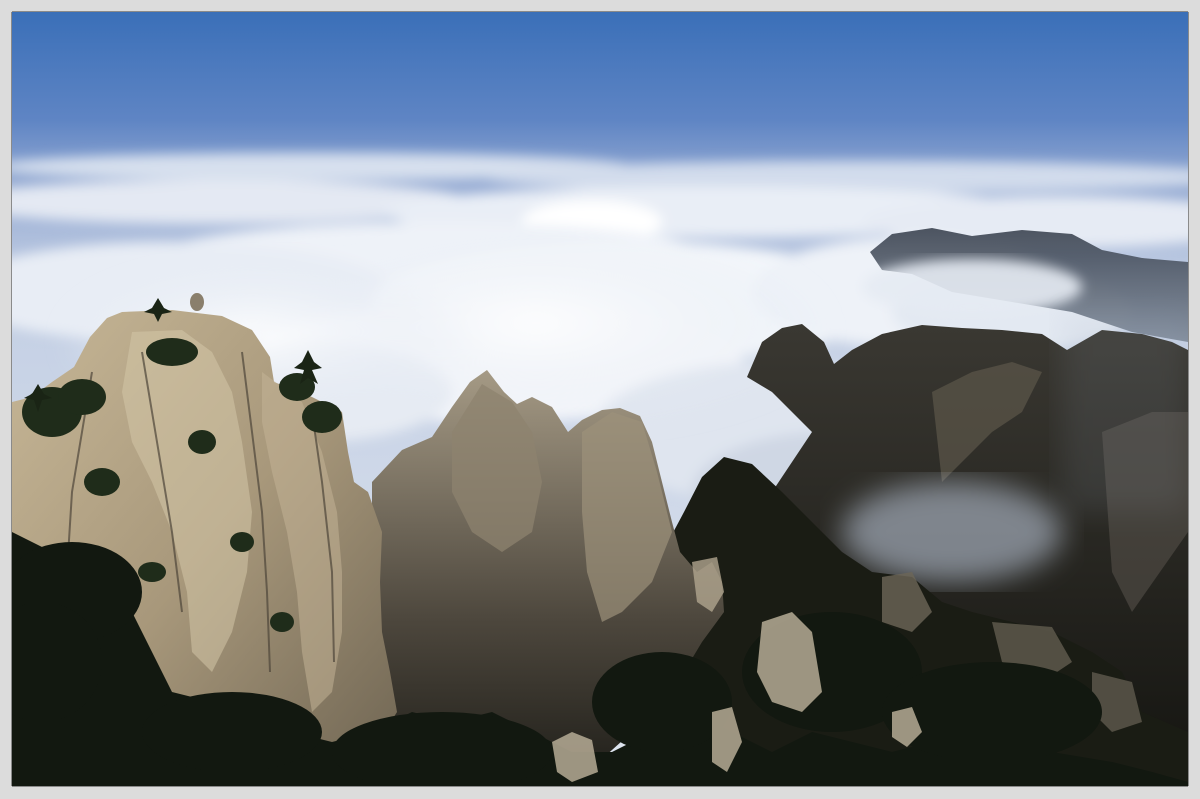 The height and width of the screenshot is (799, 1200). What do you see at coordinates (600, 11) in the screenshot?
I see `frame-border-top` at bounding box center [600, 11].